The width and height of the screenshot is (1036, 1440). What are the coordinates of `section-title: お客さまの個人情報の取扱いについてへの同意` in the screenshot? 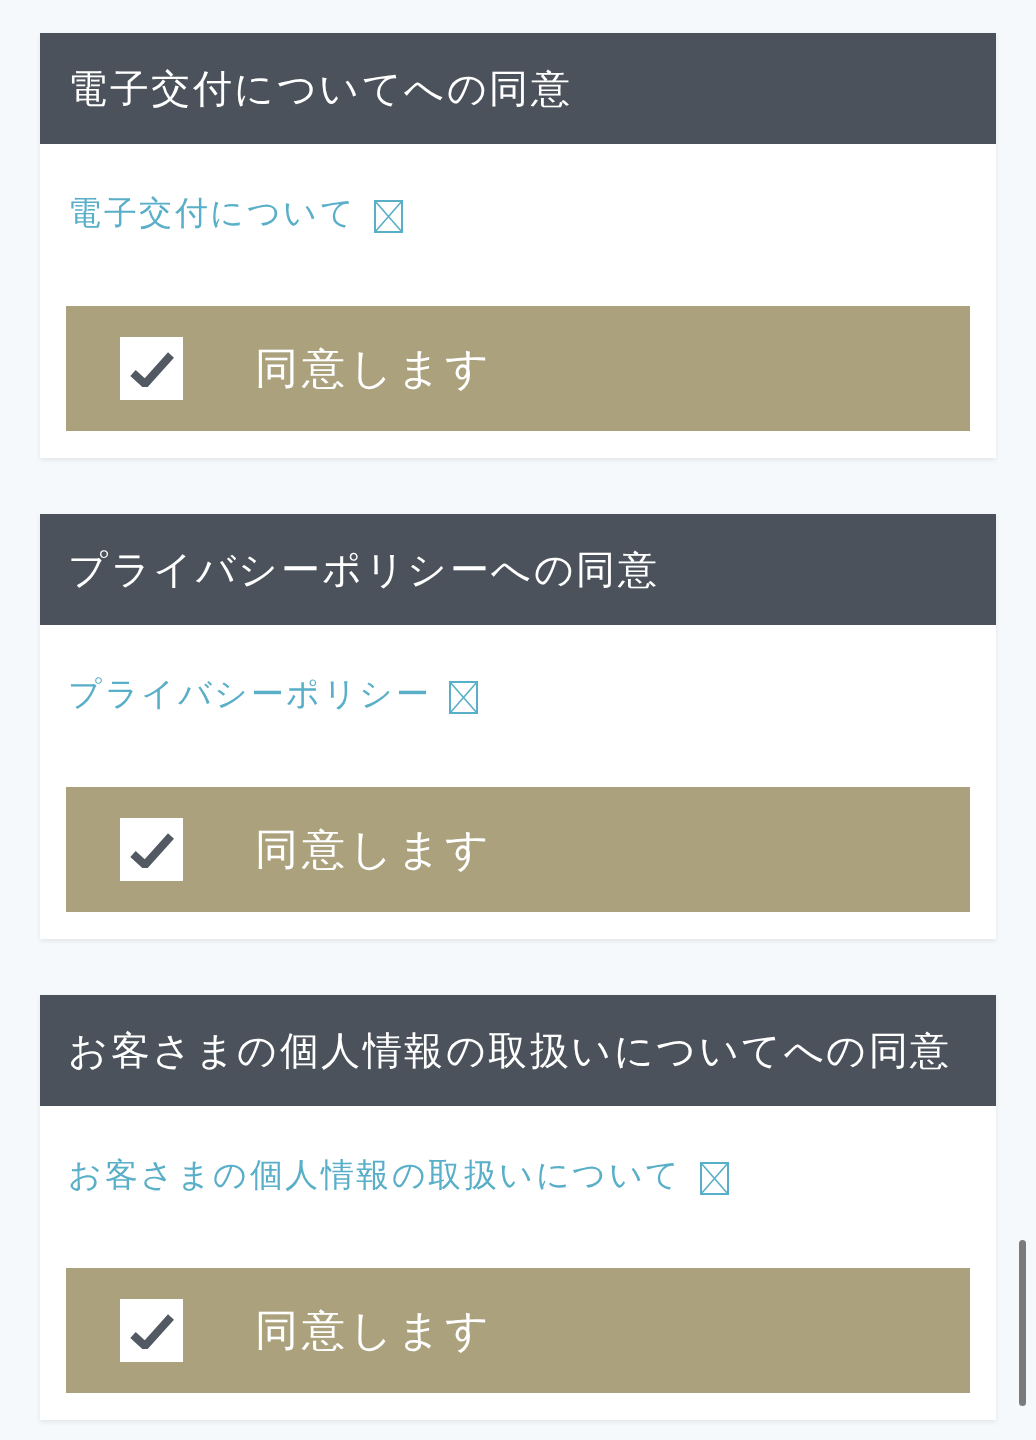 It's located at (518, 1050).